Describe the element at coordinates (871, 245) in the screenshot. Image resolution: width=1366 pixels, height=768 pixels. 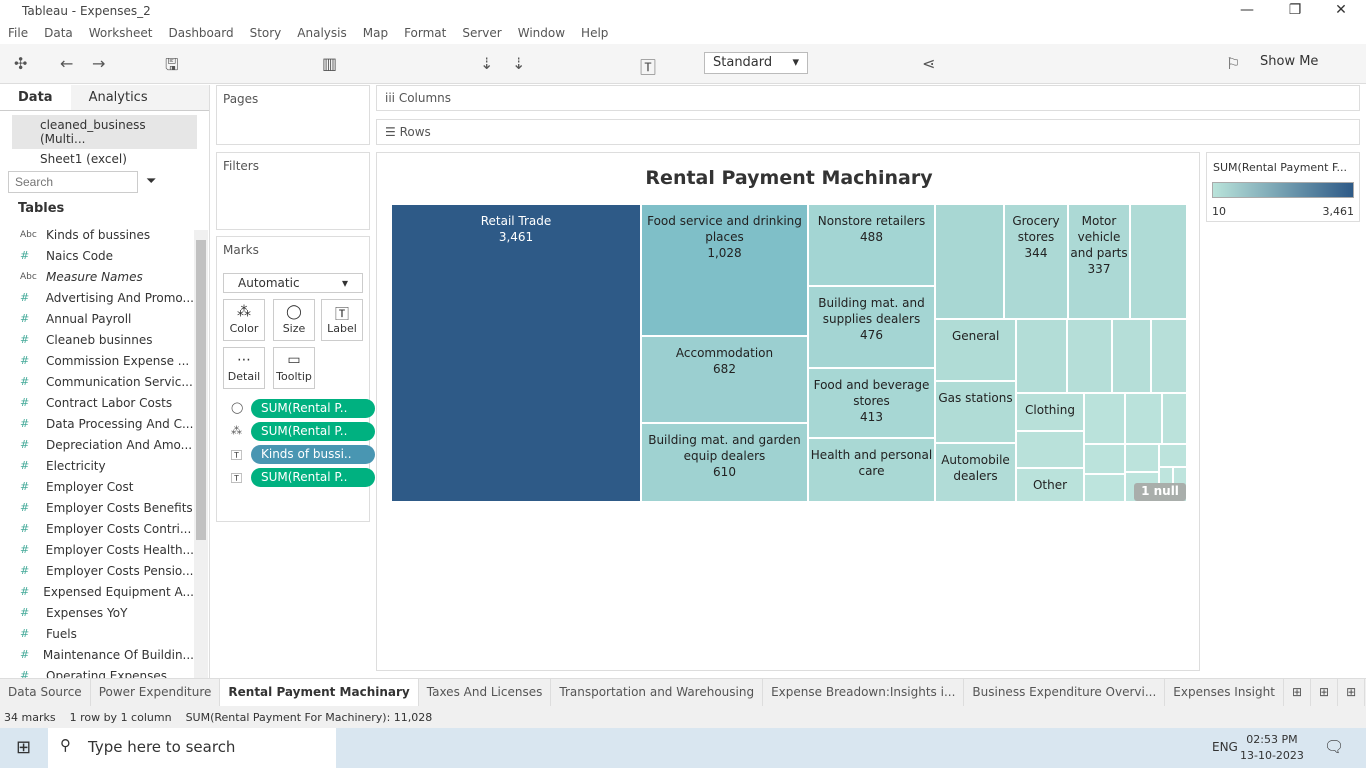
I see `treemap-mark: Nonstore retailers 488` at that location.